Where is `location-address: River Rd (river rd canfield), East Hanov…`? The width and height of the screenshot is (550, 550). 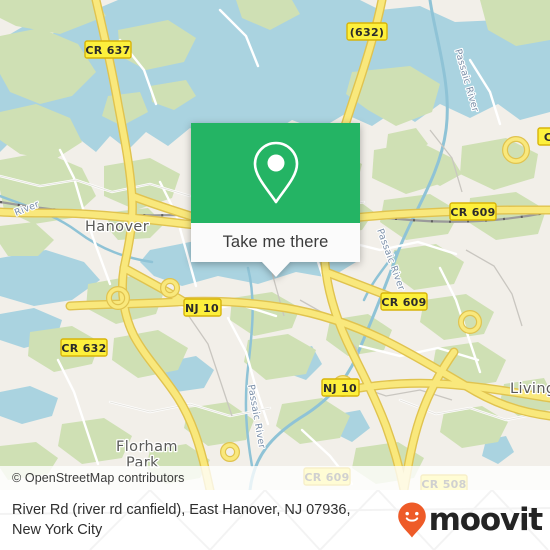 location-address: River Rd (river rd canfield), East Hanov… is located at coordinates (204, 520).